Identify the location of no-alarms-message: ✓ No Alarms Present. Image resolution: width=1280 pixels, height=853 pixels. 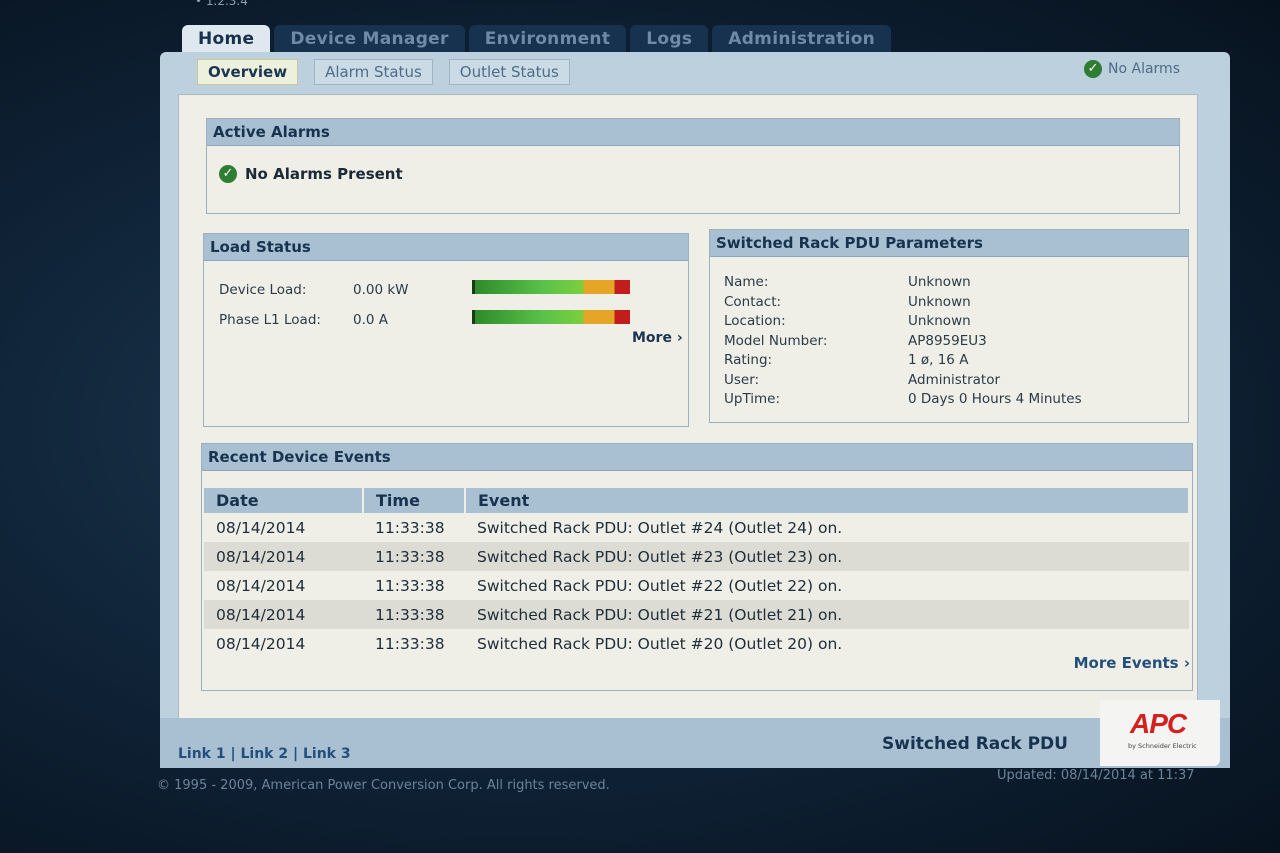
(311, 174).